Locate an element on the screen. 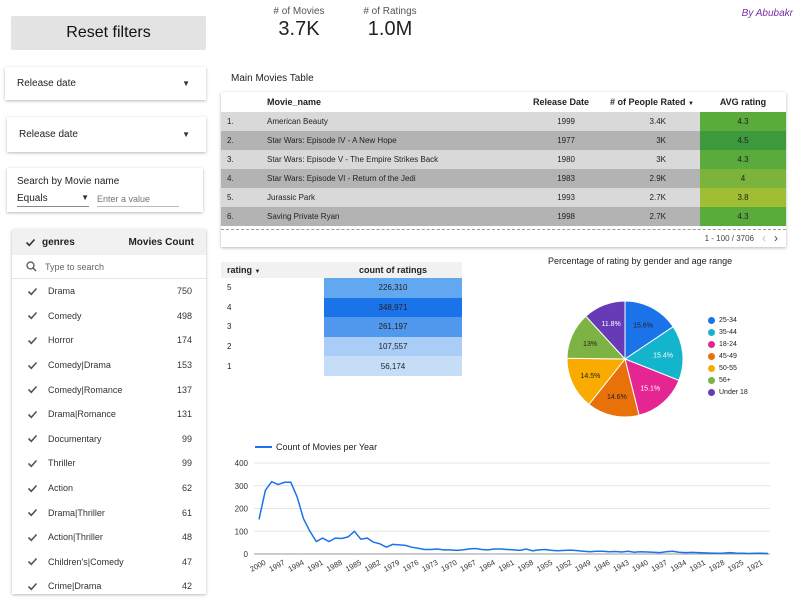 Image resolution: width=797 pixels, height=599 pixels. genre-item: Drama 750 is located at coordinates (109, 291).